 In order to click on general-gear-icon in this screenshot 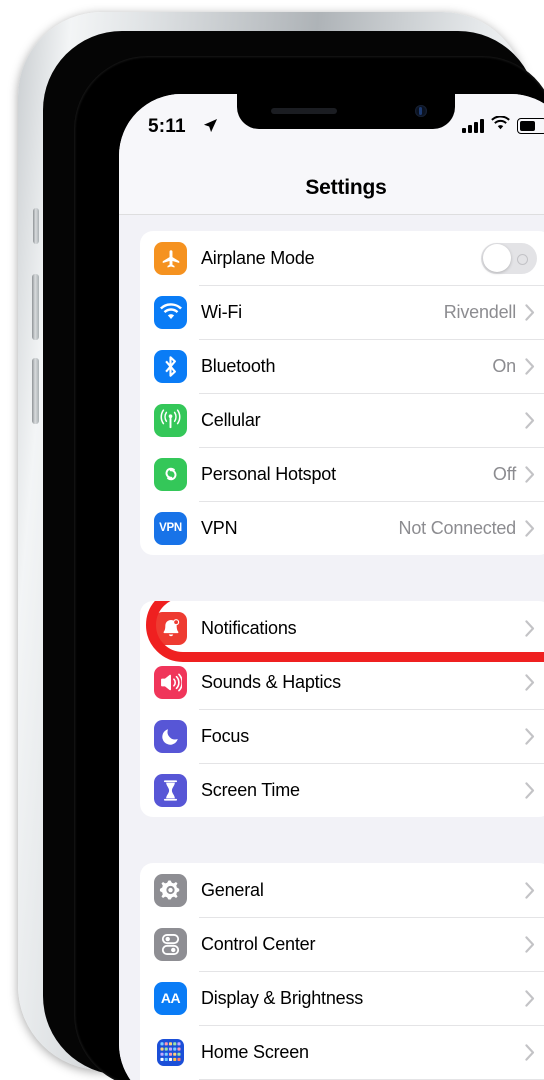, I will do `click(170, 890)`.